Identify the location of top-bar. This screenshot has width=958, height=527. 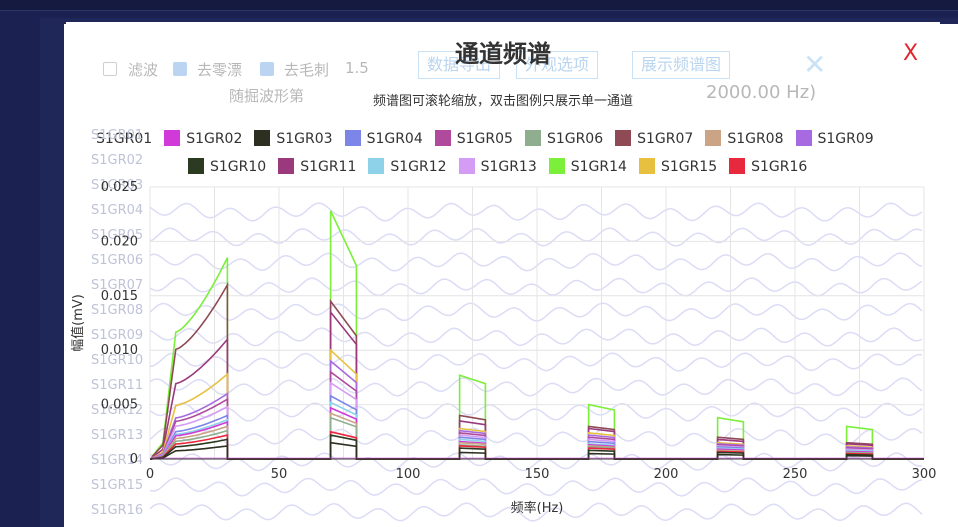
(479, 5).